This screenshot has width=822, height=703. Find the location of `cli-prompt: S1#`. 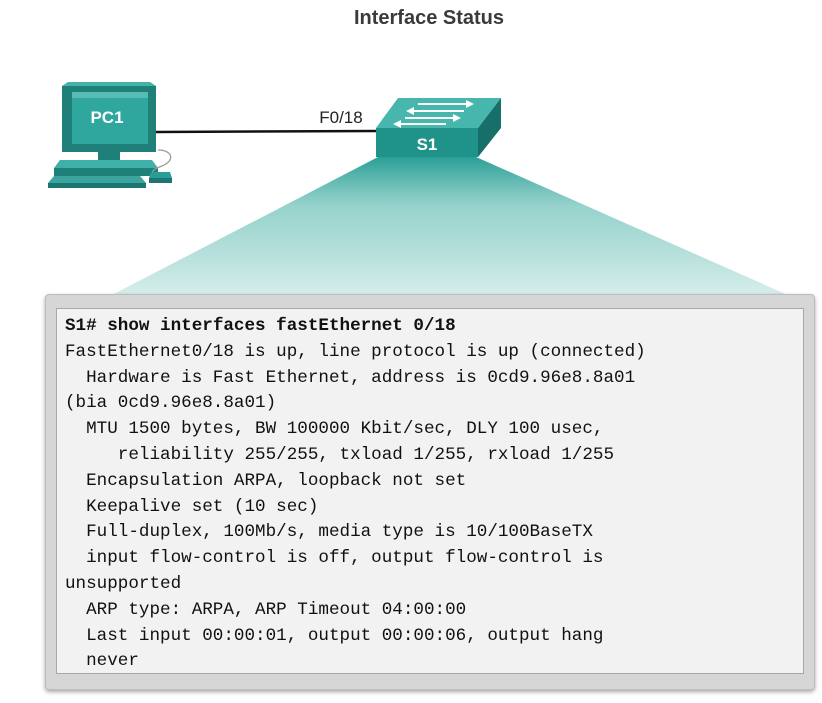

cli-prompt: S1# is located at coordinates (86, 326).